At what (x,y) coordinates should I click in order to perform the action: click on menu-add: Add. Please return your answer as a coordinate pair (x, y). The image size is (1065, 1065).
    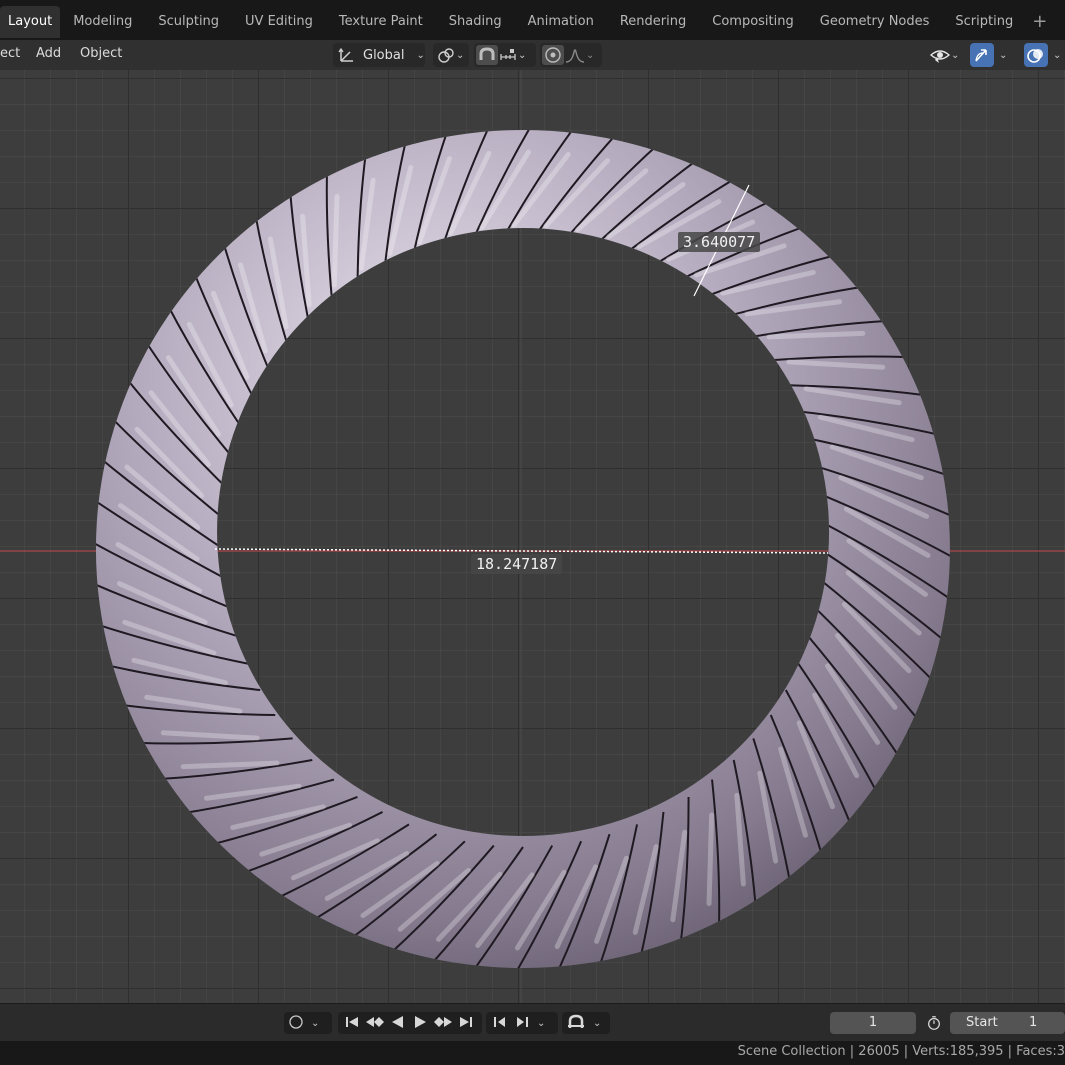
    Looking at the image, I should click on (48, 55).